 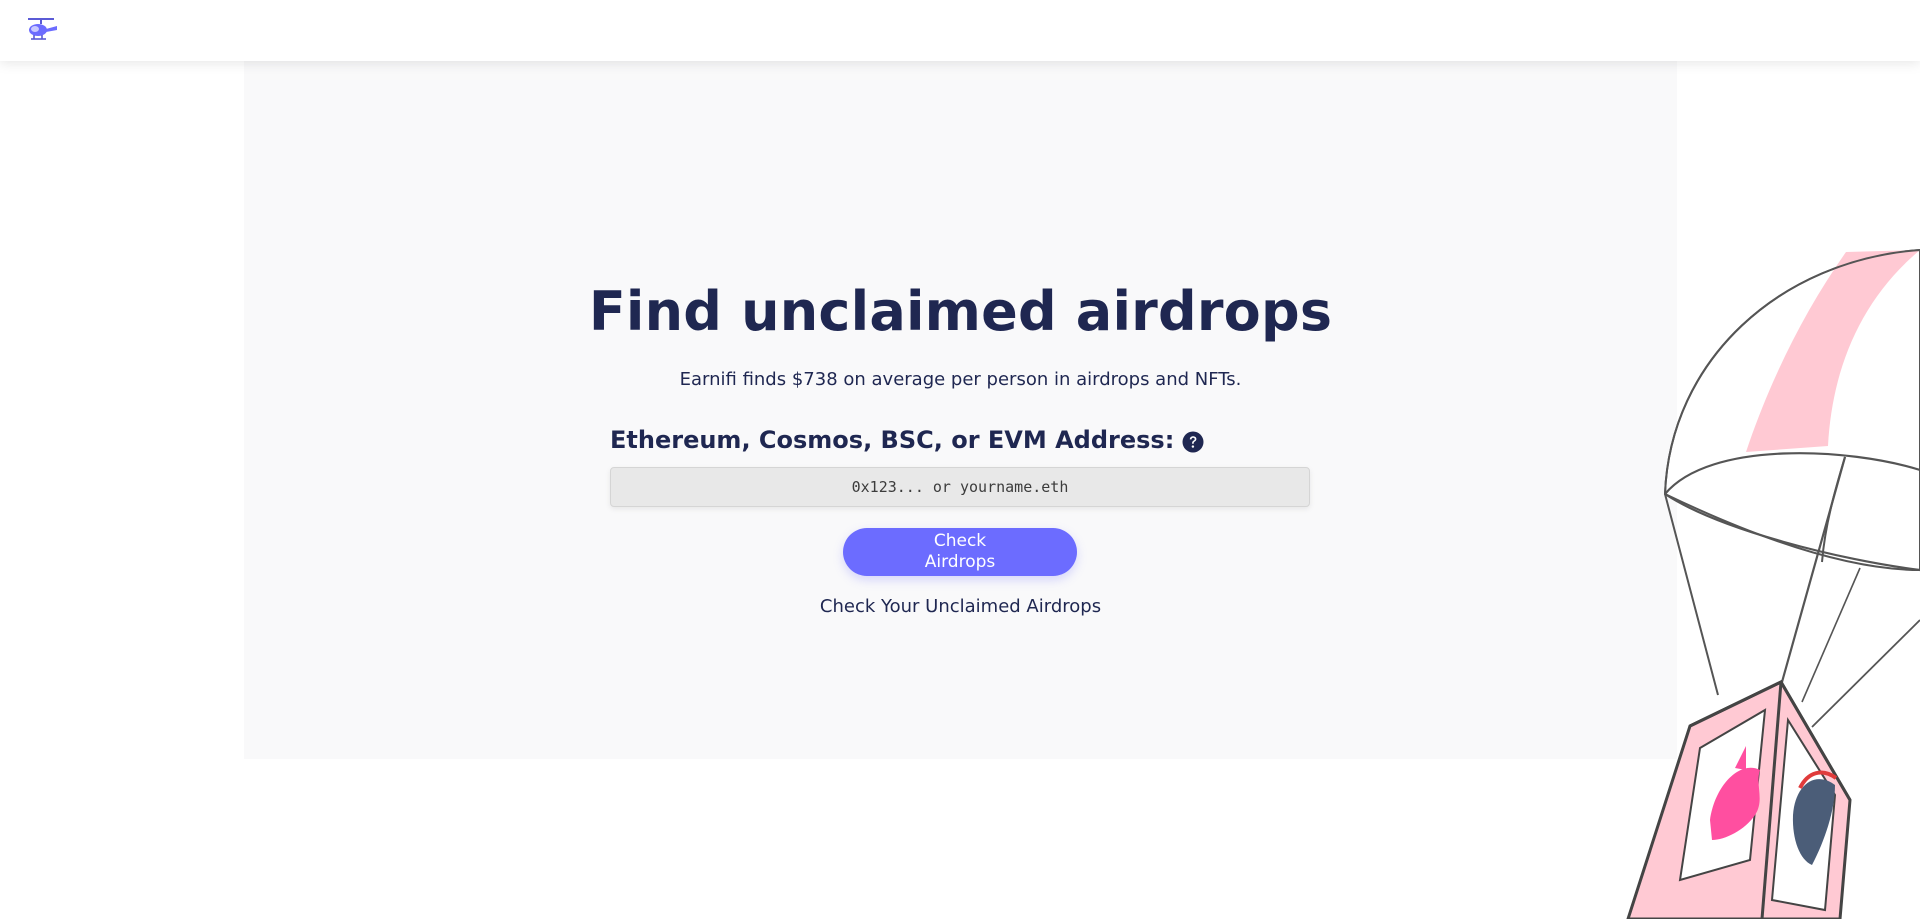 What do you see at coordinates (960, 30) in the screenshot?
I see `top-navbar` at bounding box center [960, 30].